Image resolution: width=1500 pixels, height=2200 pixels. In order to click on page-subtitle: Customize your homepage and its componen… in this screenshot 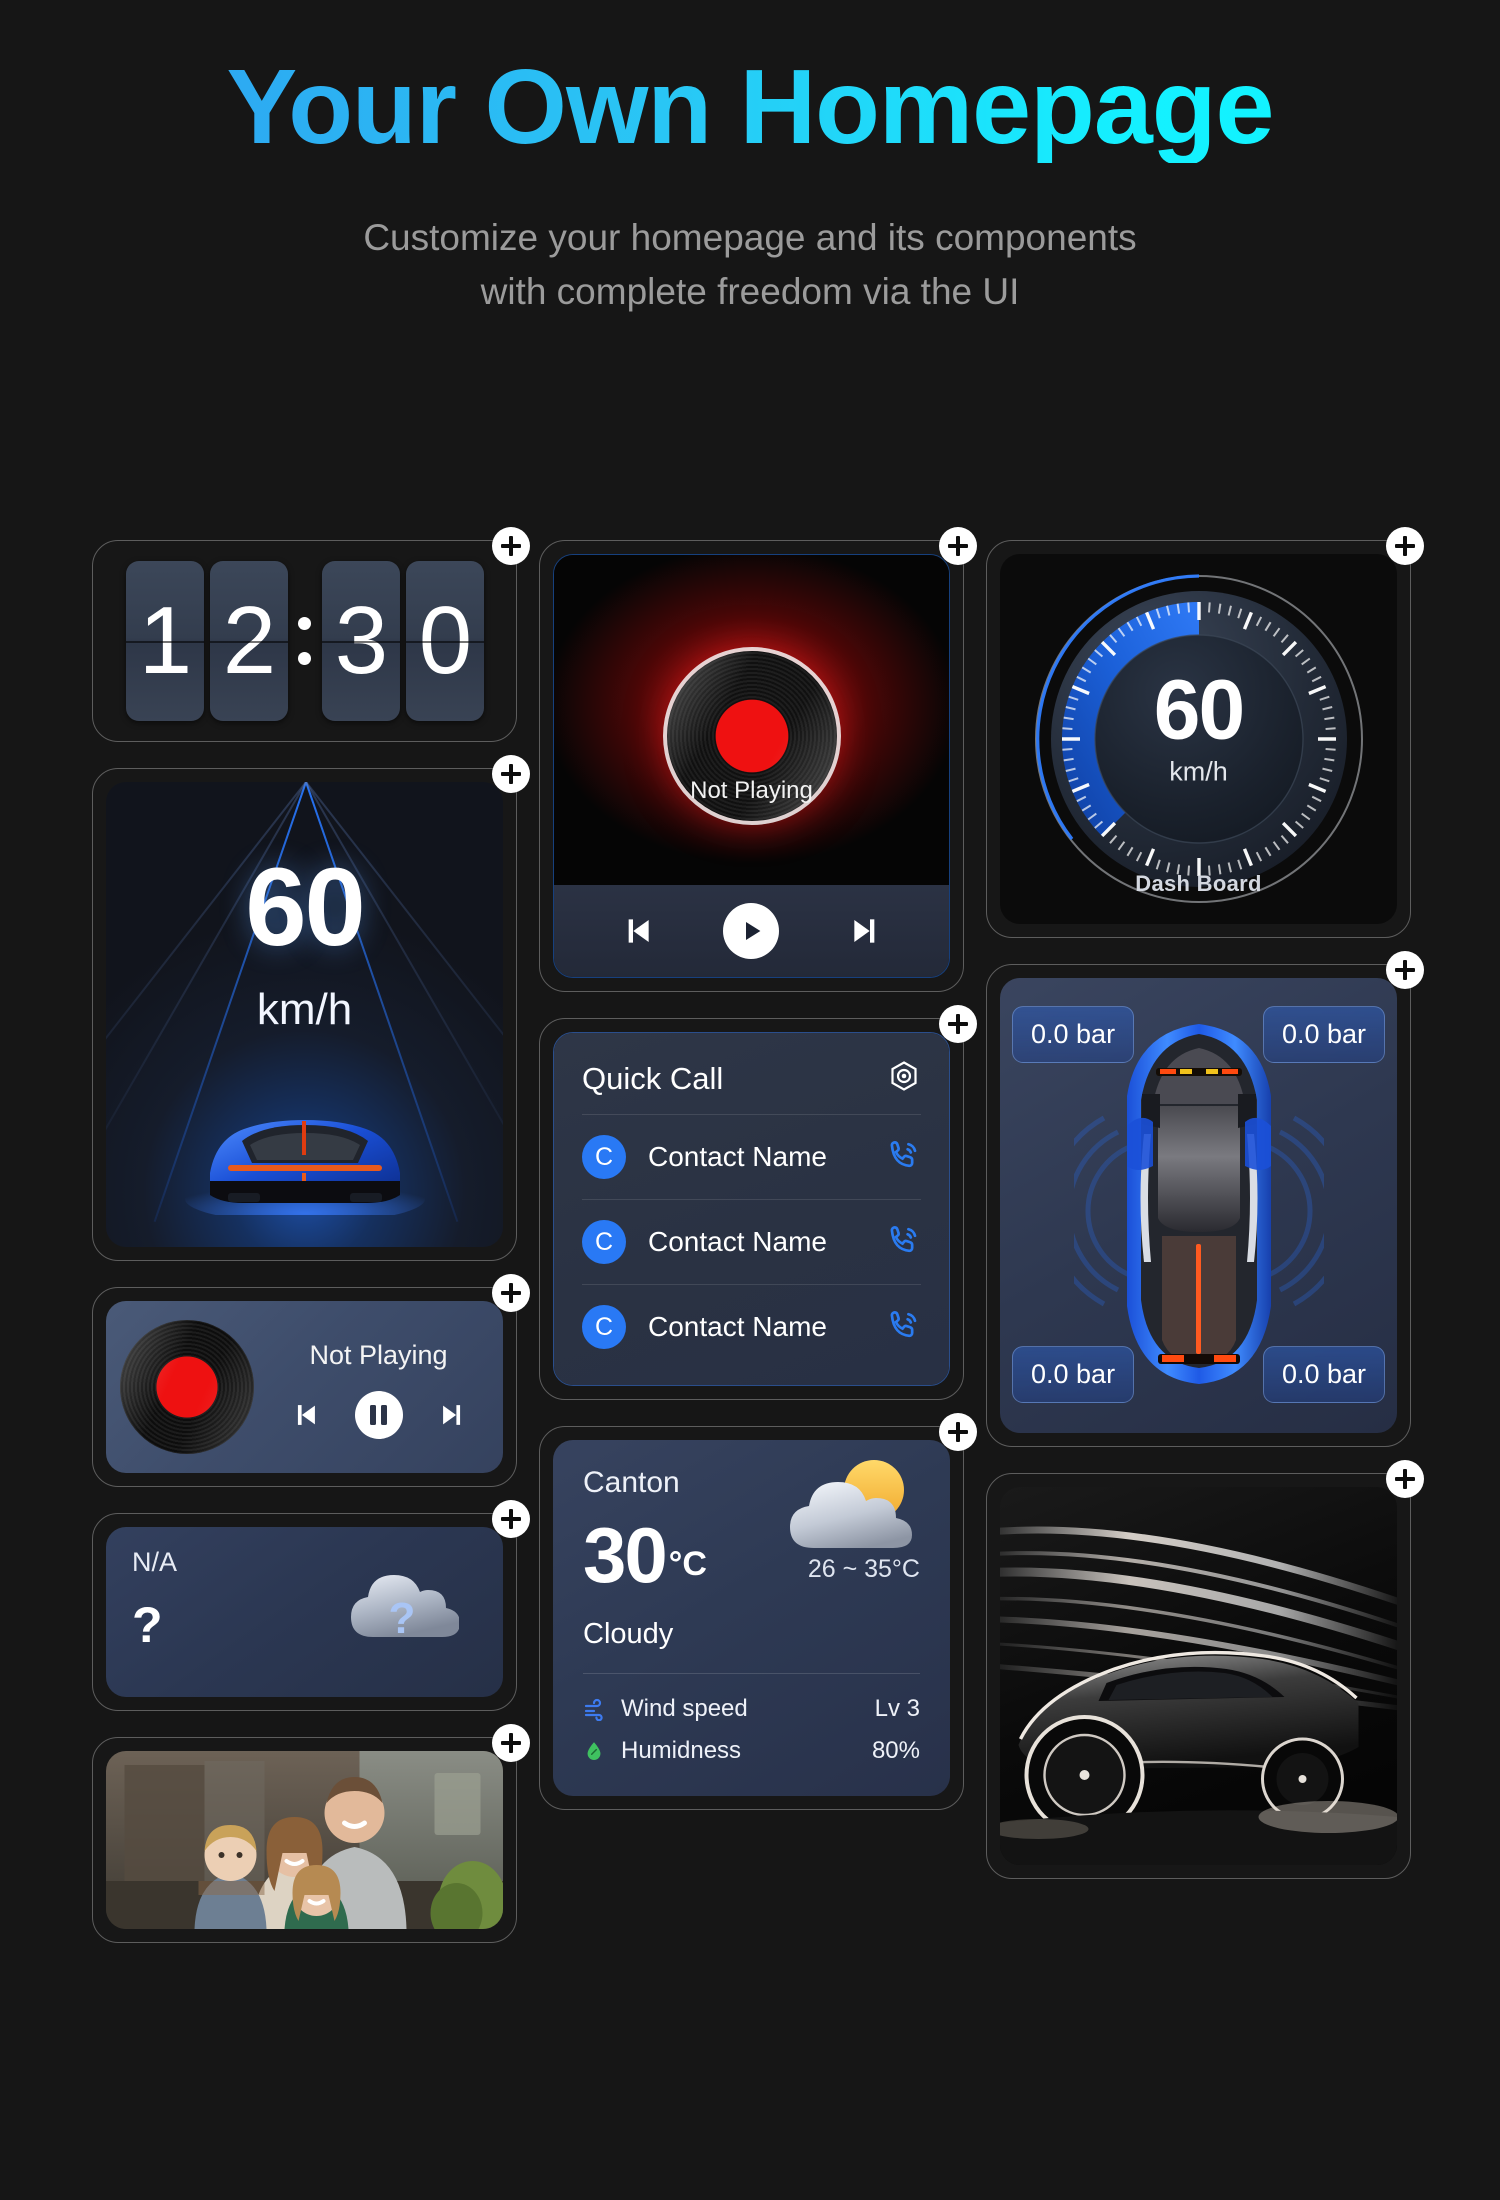, I will do `click(750, 264)`.